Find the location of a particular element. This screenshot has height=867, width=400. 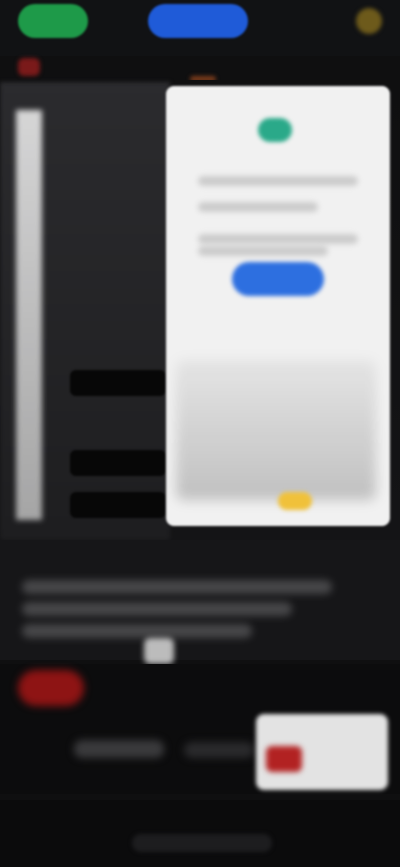

top-center-pill-button is located at coordinates (198, 21).